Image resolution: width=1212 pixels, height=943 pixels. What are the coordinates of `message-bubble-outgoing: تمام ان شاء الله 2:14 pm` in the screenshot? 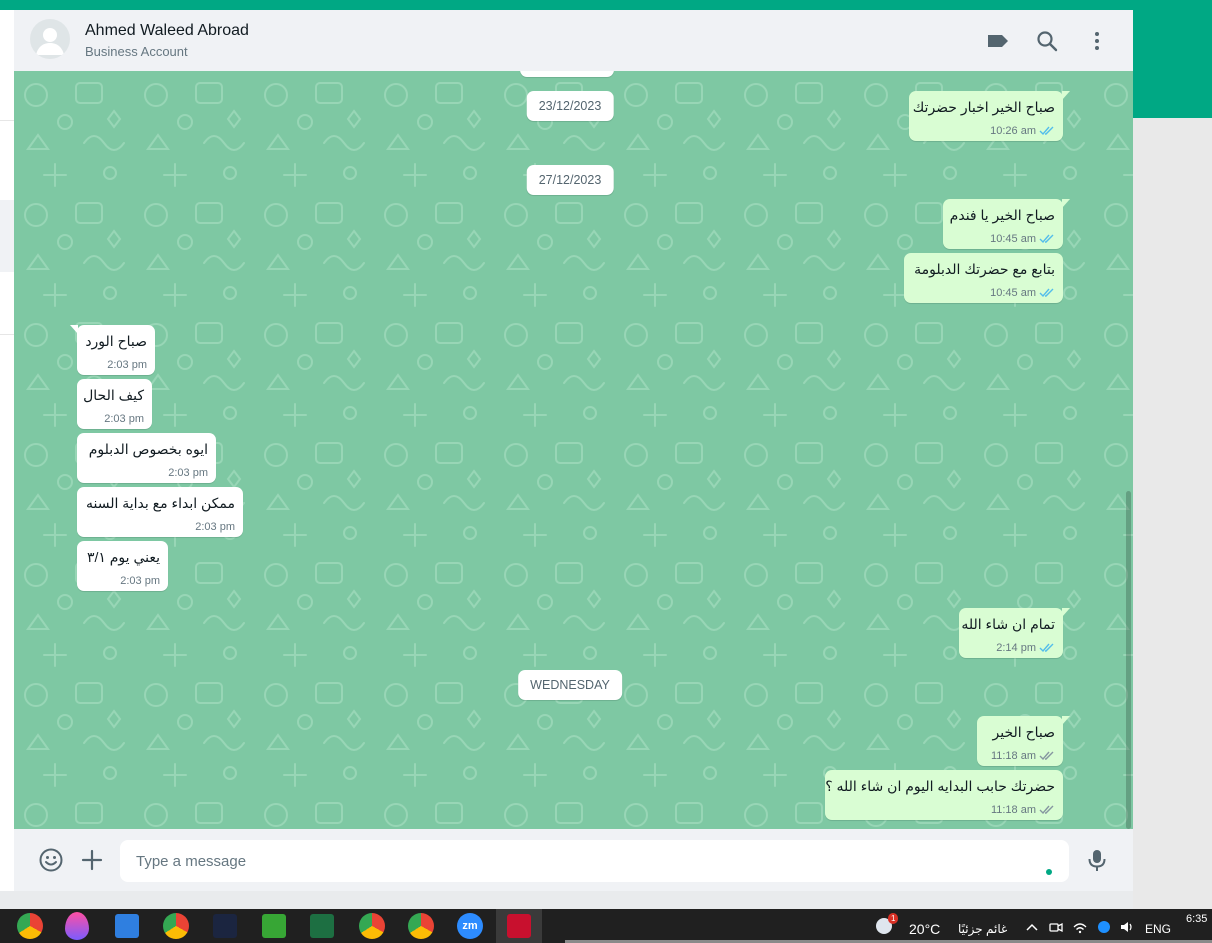 It's located at (1014, 633).